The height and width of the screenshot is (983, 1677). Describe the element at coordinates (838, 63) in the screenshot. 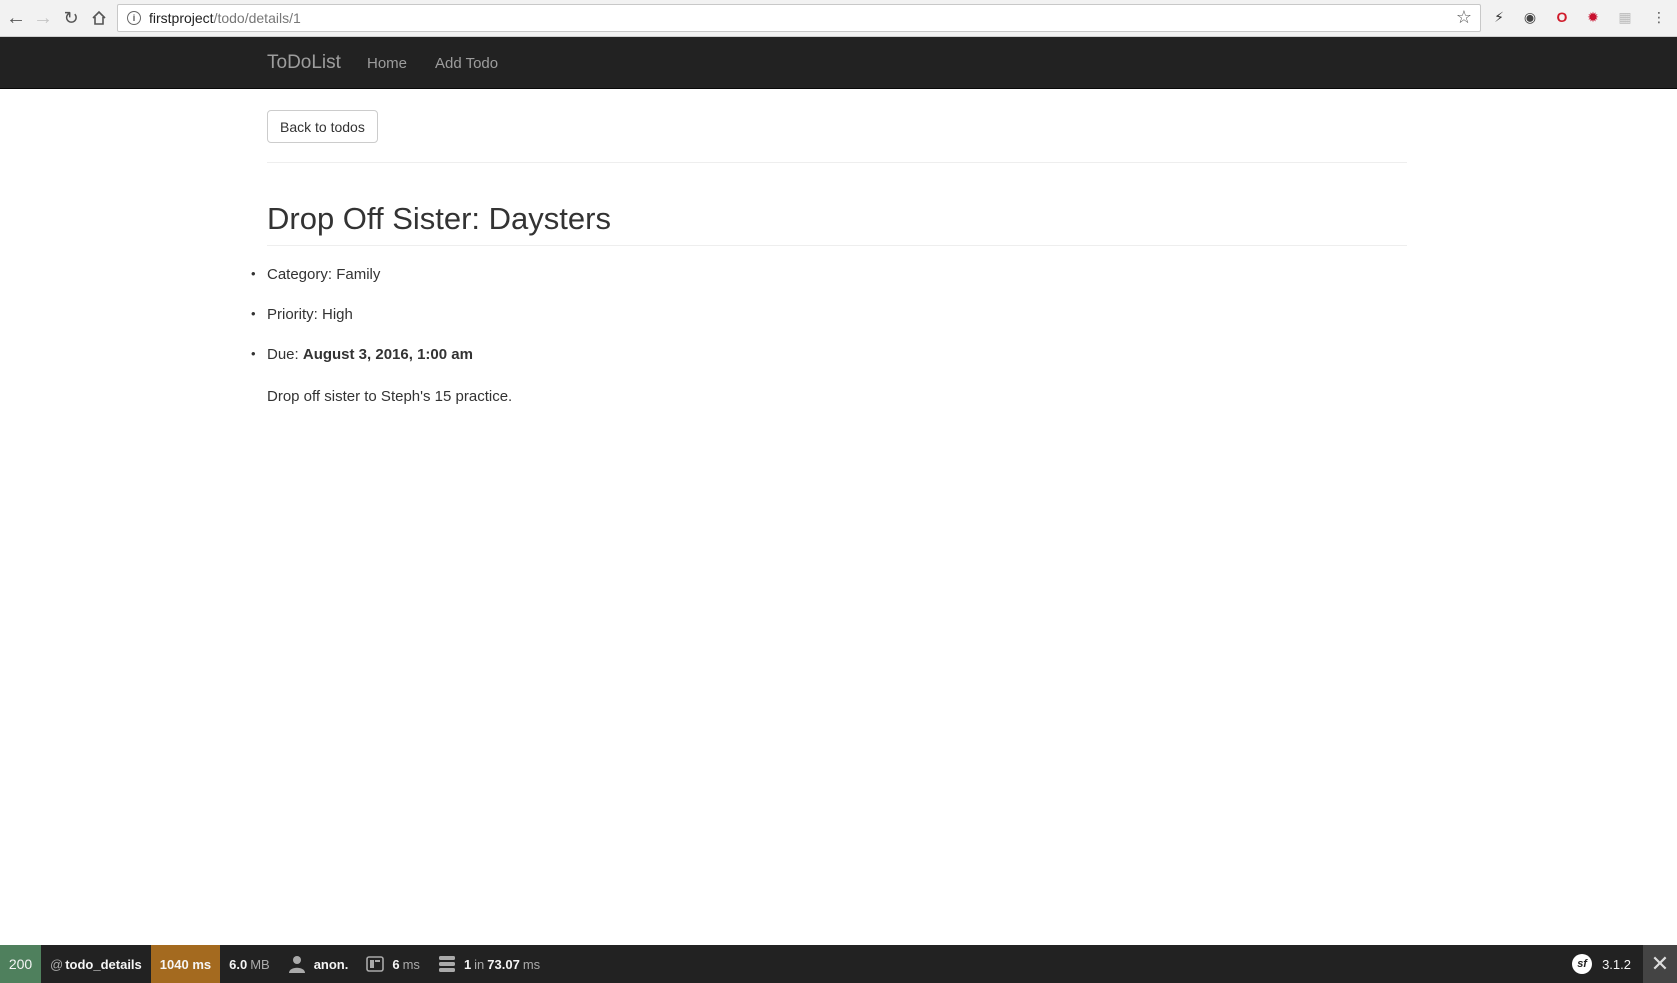

I see `app-navbar: ToDoList Home Add Todo` at that location.